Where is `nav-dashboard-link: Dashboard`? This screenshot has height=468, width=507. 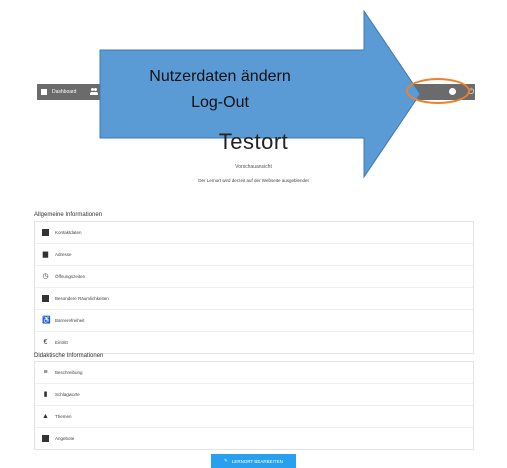 nav-dashboard-link: Dashboard is located at coordinates (58, 92).